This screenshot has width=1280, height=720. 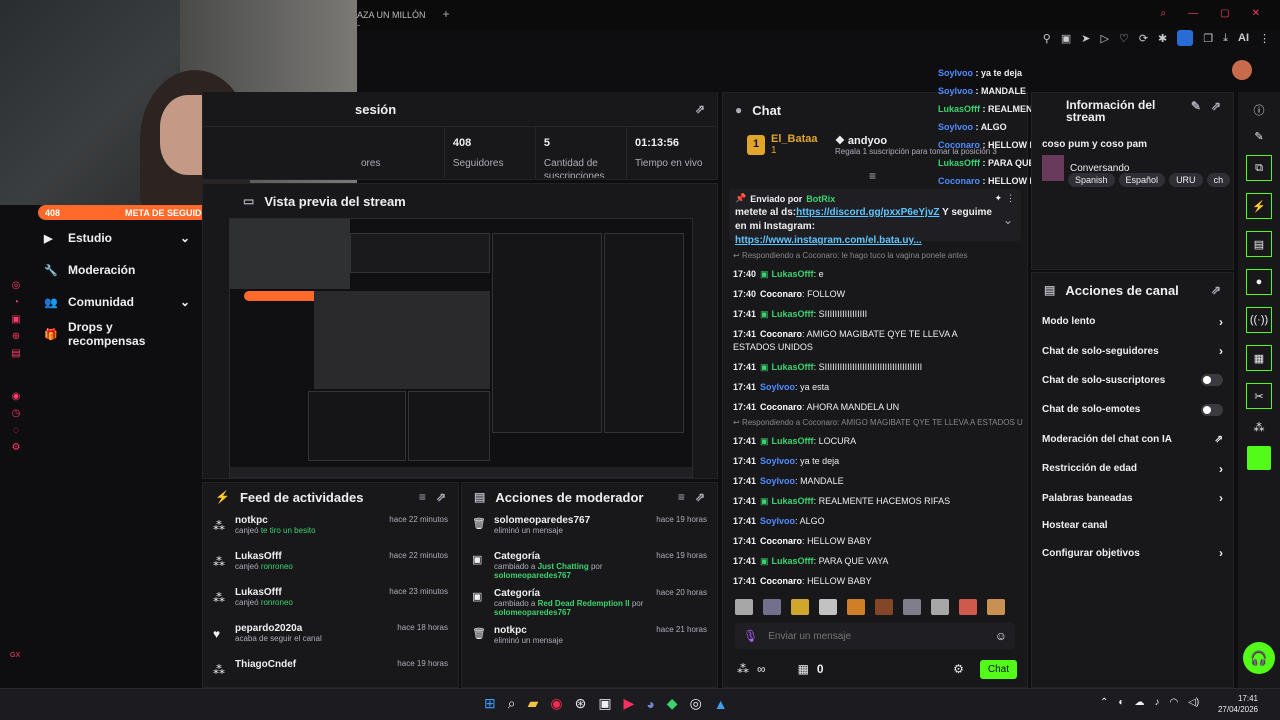 I want to click on emote-7-icon, so click(x=940, y=607).